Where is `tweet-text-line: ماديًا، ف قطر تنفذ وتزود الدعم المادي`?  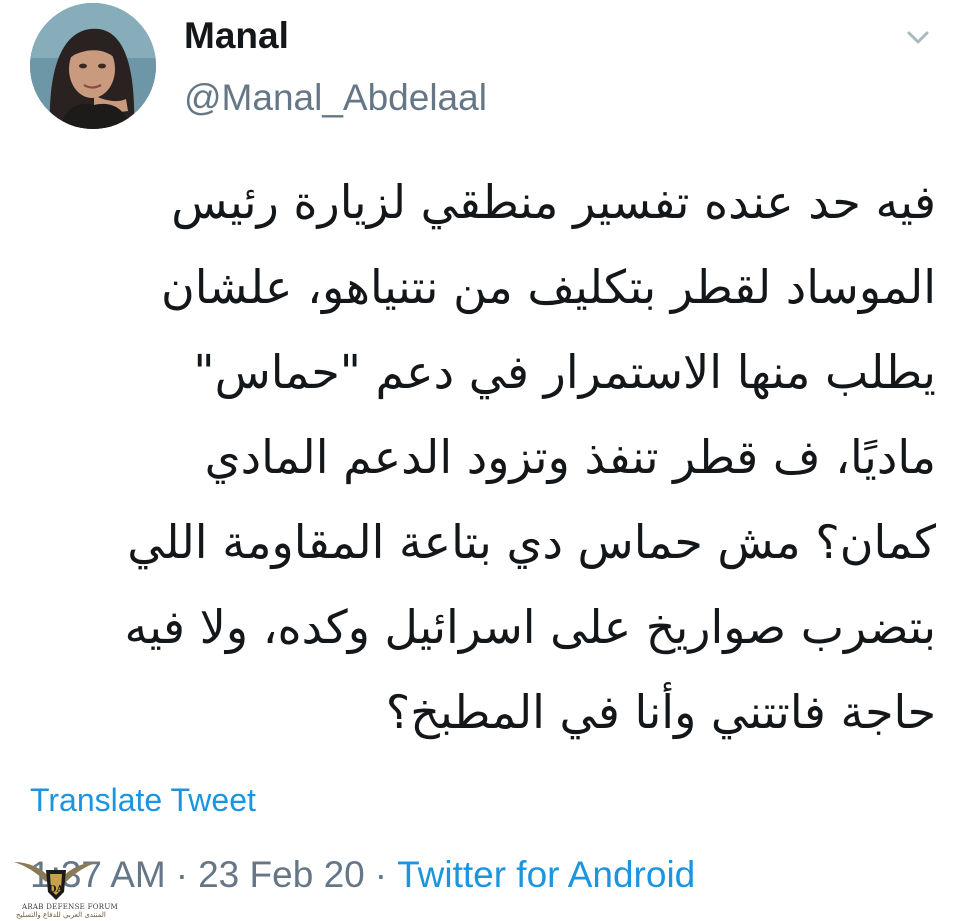
tweet-text-line: ماديًا، ف قطر تنفذ وتزود الدعم المادي is located at coordinates (570, 457).